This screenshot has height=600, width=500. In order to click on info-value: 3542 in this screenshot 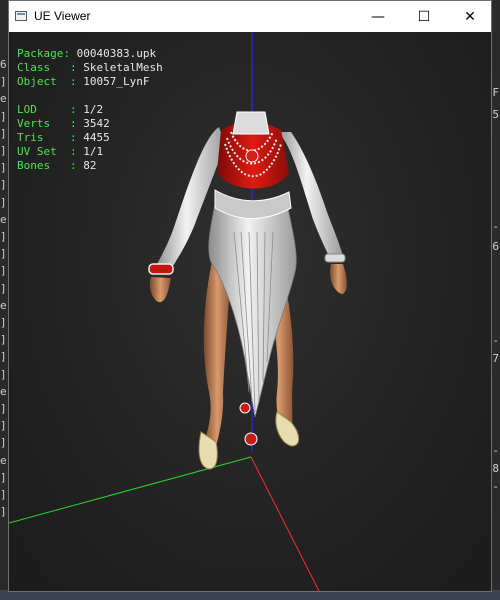, I will do `click(96, 123)`.